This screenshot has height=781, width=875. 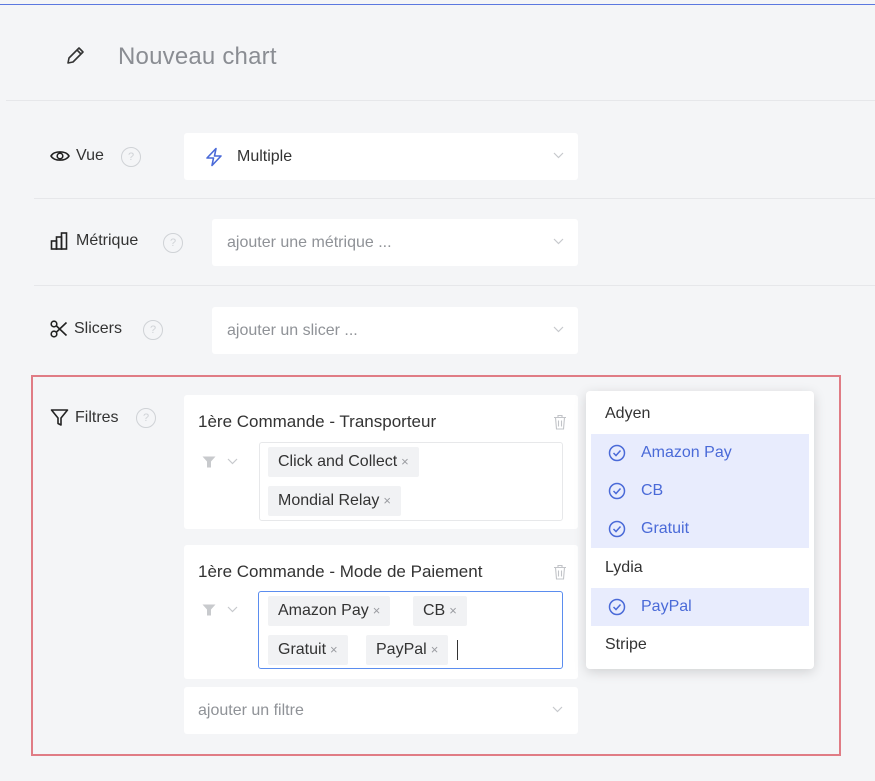 I want to click on add-filter-placeholder: ajouter un filtre, so click(x=251, y=710).